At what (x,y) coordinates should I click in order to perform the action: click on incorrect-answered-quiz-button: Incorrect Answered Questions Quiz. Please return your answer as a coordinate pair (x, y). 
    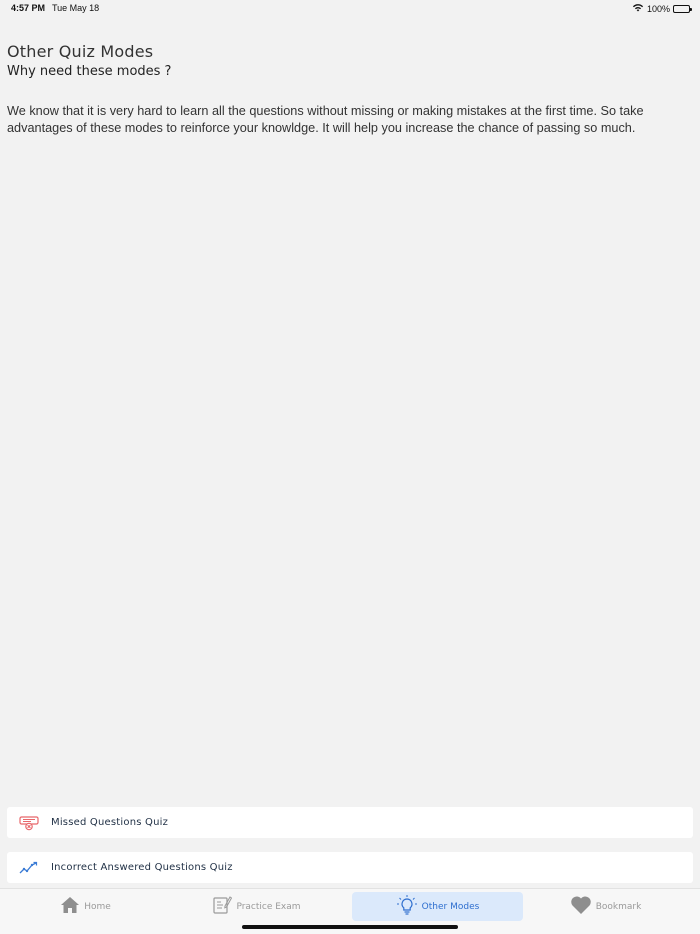
    Looking at the image, I should click on (350, 867).